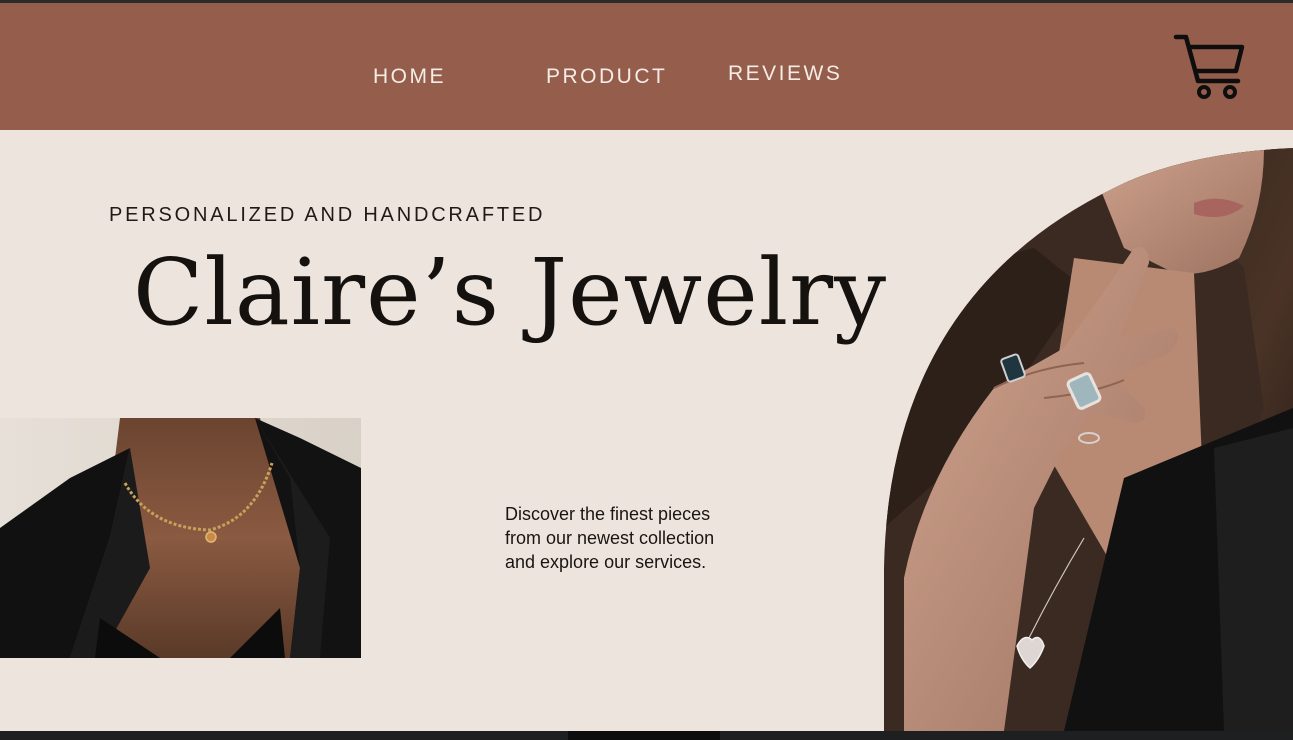 Image resolution: width=1293 pixels, height=740 pixels. What do you see at coordinates (606, 77) in the screenshot?
I see `nav-product: PRODUCT` at bounding box center [606, 77].